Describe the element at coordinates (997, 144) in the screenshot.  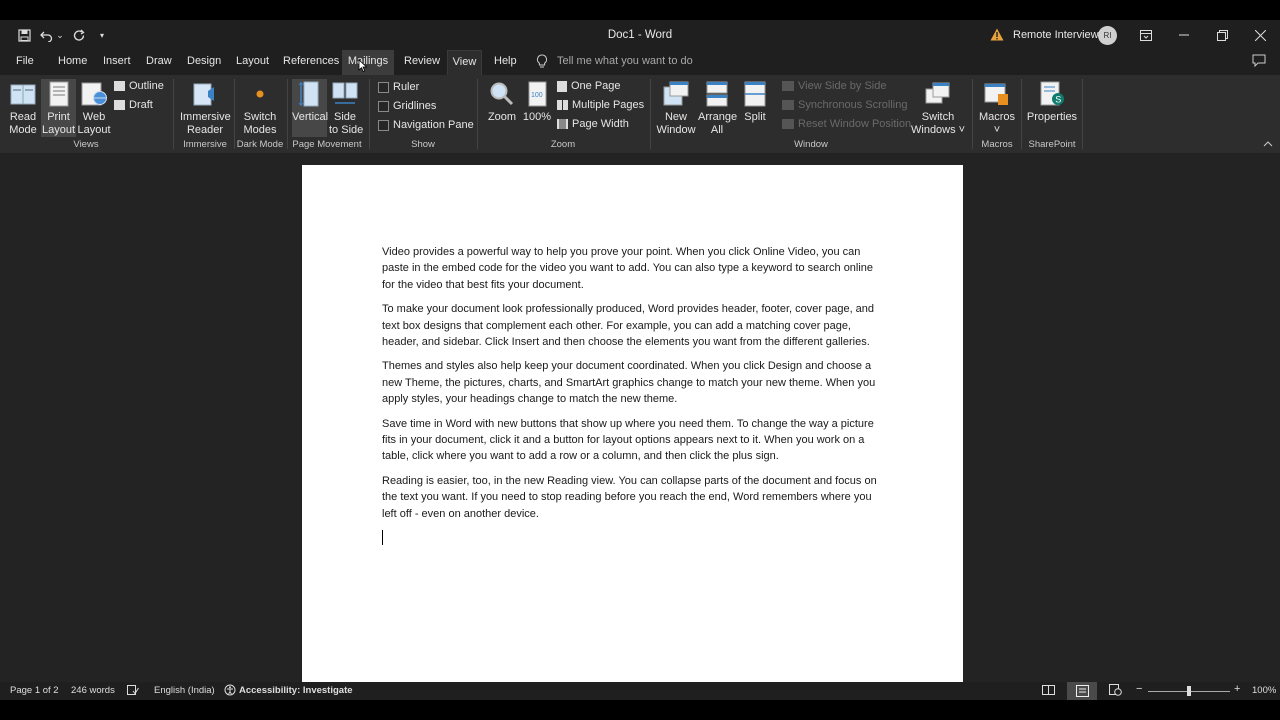
I see `group-label-macros: Macros` at that location.